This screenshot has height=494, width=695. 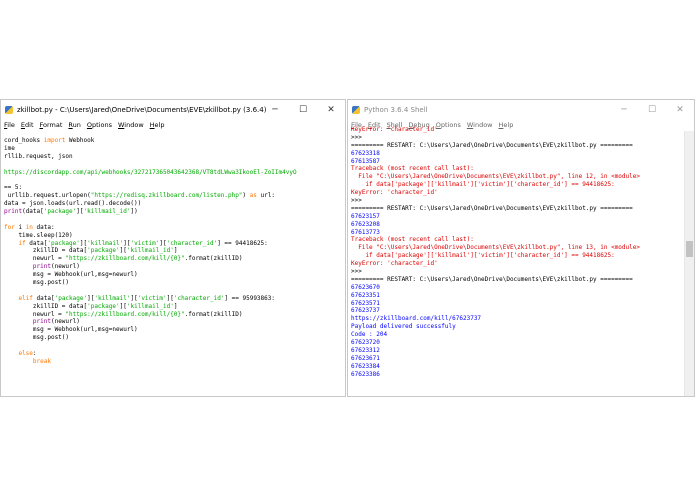 What do you see at coordinates (365, 216) in the screenshot?
I see `shell-line: 67623157` at bounding box center [365, 216].